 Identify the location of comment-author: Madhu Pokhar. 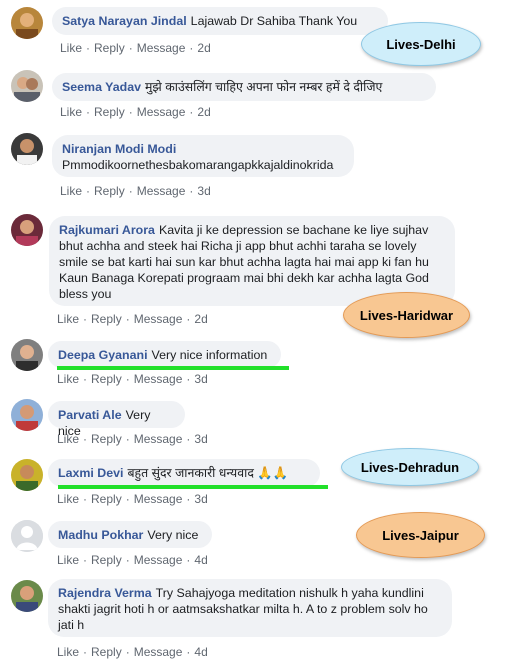
(100, 535).